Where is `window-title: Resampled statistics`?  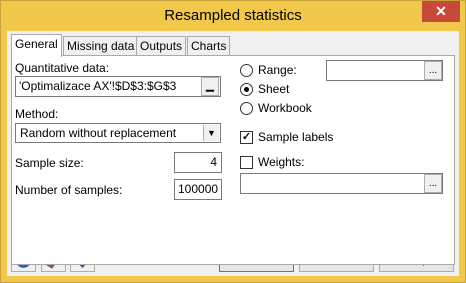 window-title: Resampled statistics is located at coordinates (233, 15).